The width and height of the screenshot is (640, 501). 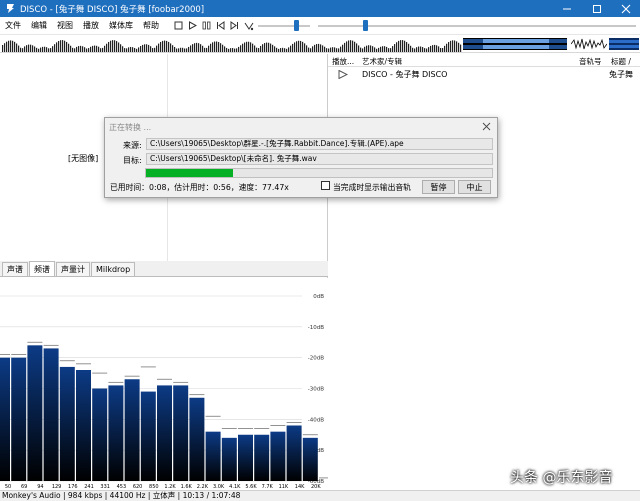 I want to click on stop-button, so click(x=178, y=25).